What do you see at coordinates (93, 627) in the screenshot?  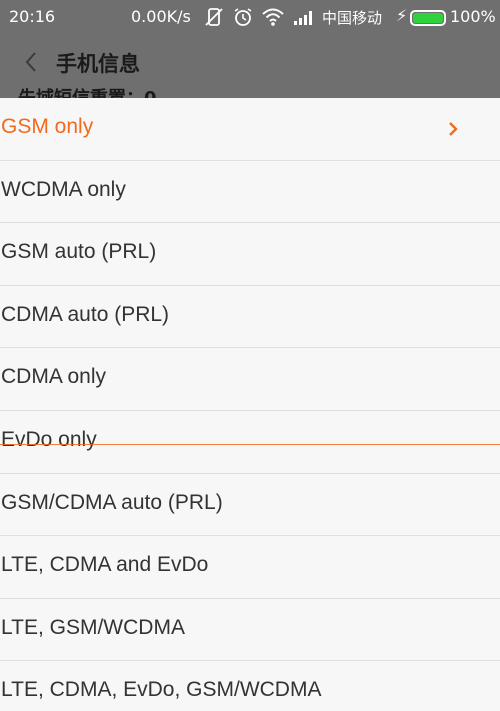 I see `option-label: LTE, GSM/WCDMA` at bounding box center [93, 627].